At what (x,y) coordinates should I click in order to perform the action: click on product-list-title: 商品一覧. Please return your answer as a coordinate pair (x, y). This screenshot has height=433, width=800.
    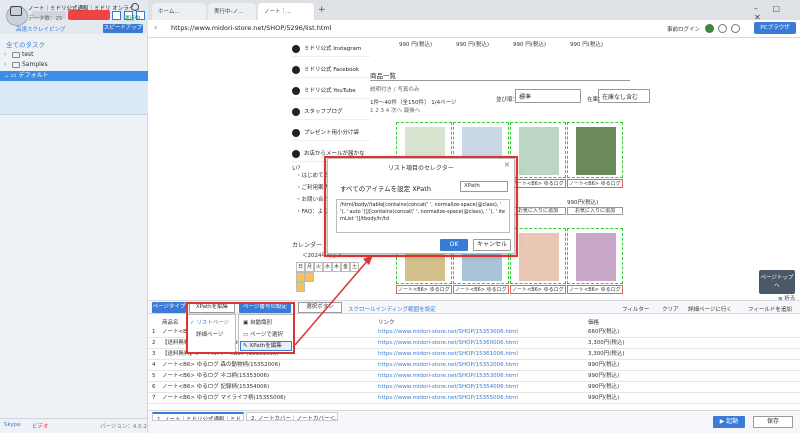
    Looking at the image, I should click on (383, 76).